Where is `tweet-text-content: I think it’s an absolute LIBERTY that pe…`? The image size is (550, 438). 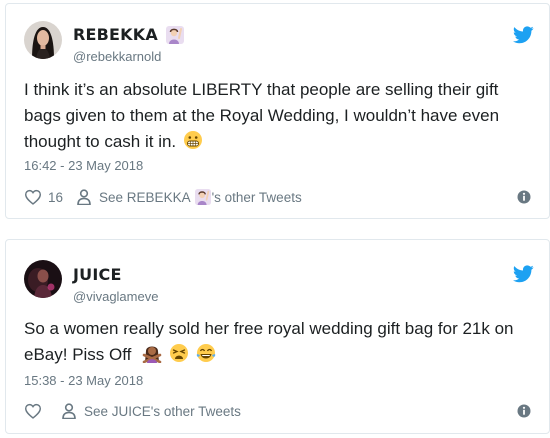
tweet-text-content: I think it’s an absolute LIBERTY that pe… is located at coordinates (262, 115).